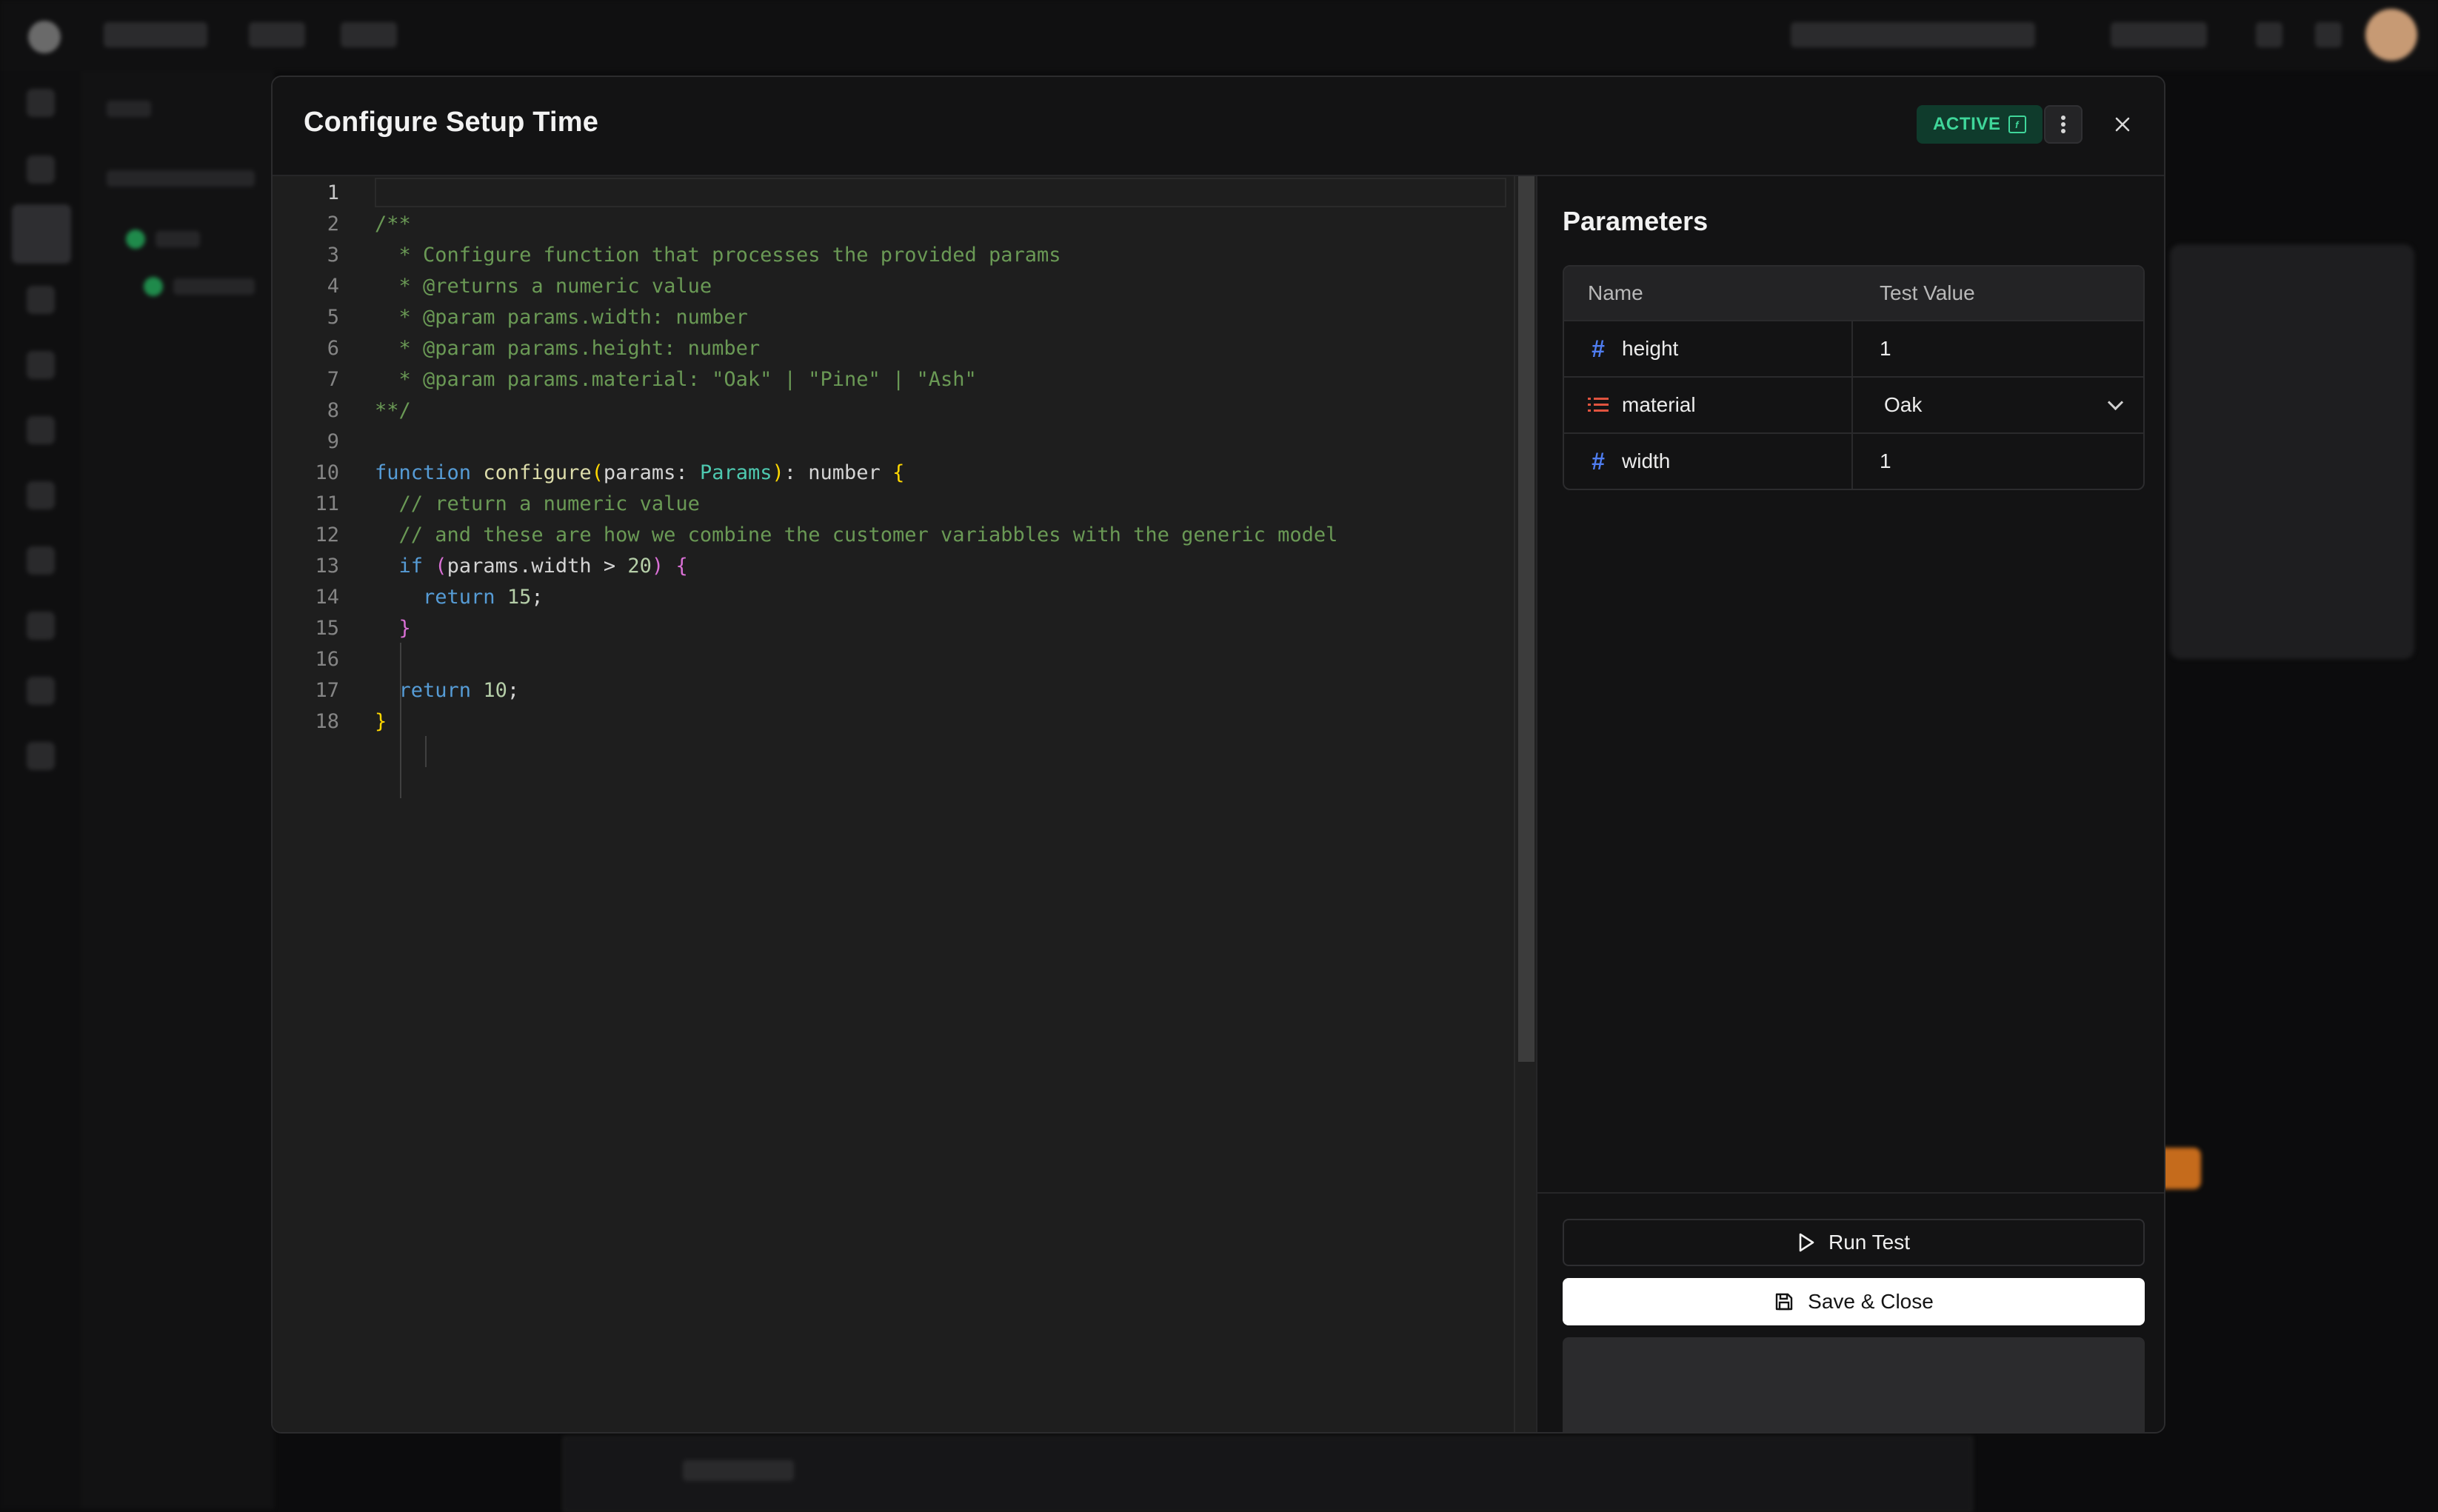 Image resolution: width=2438 pixels, height=1512 pixels. What do you see at coordinates (327, 690) in the screenshot?
I see `line-number: 17` at bounding box center [327, 690].